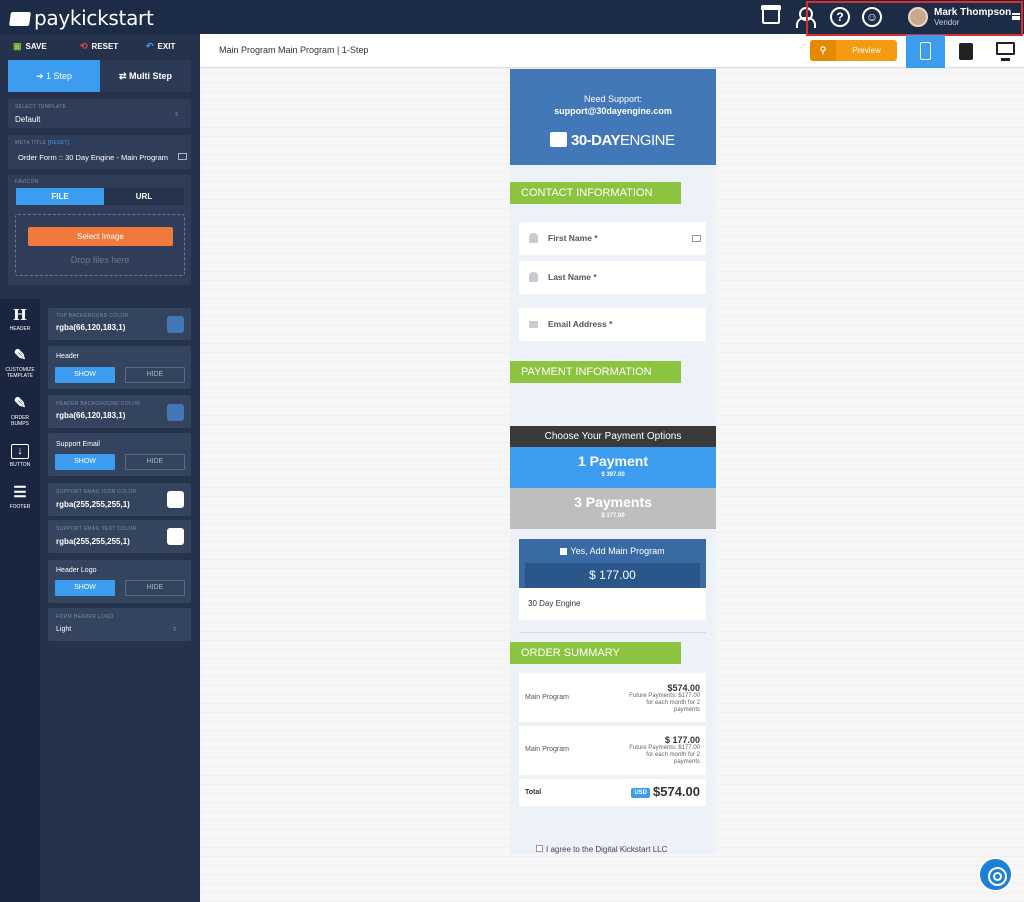 The width and height of the screenshot is (1024, 902). I want to click on template-label: SELECT TEMPLATE, so click(41, 107).